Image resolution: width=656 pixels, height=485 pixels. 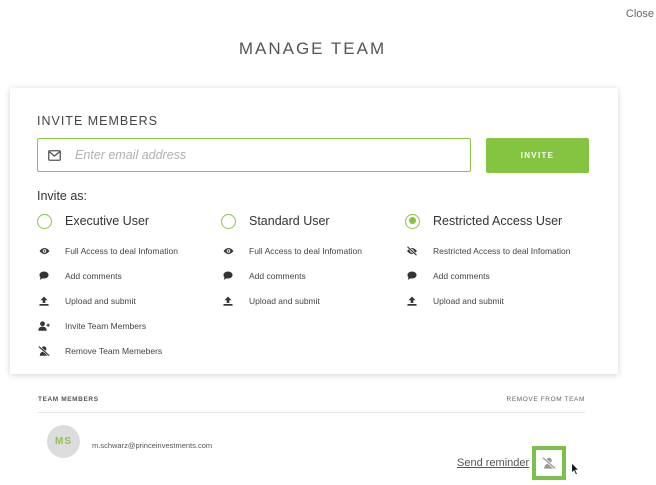 I want to click on remove-member-button, so click(x=549, y=463).